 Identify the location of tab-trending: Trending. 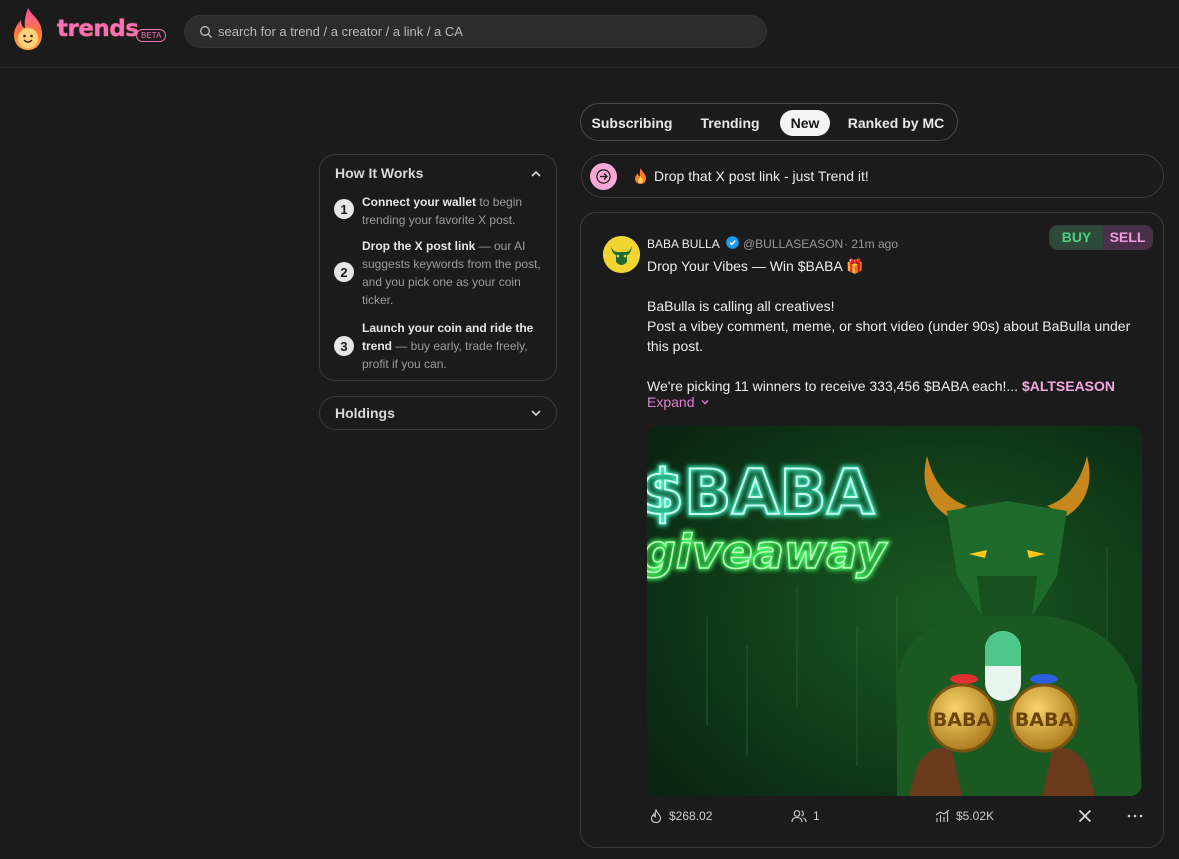
(730, 123).